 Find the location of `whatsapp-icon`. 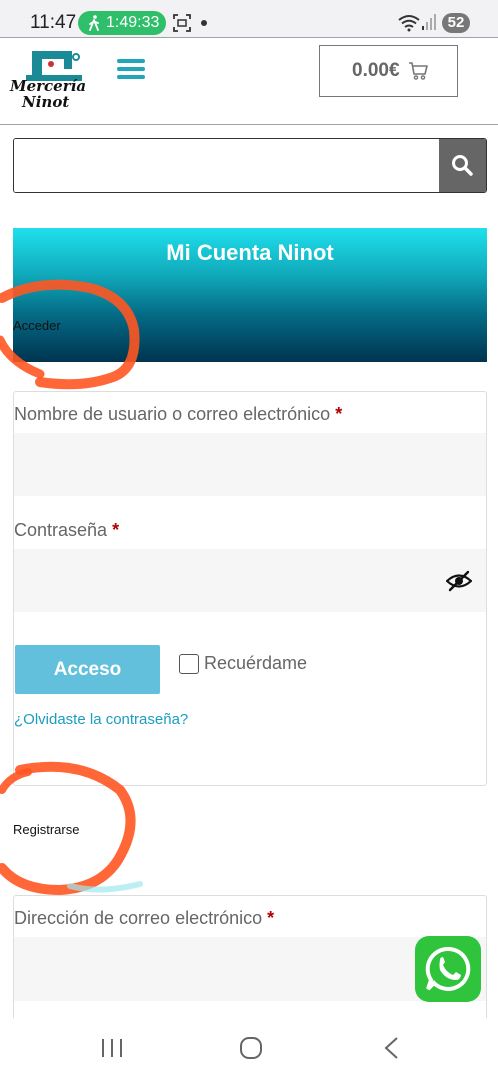

whatsapp-icon is located at coordinates (448, 968).